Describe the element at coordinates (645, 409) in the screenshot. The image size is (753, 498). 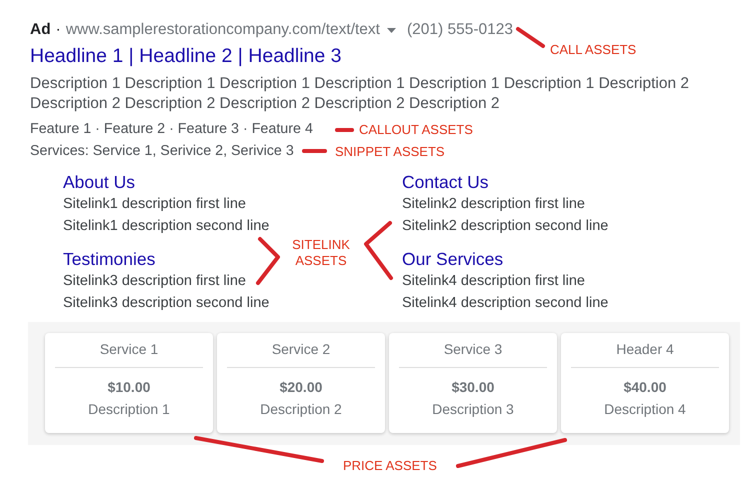
I see `price-description: Description 4` at that location.